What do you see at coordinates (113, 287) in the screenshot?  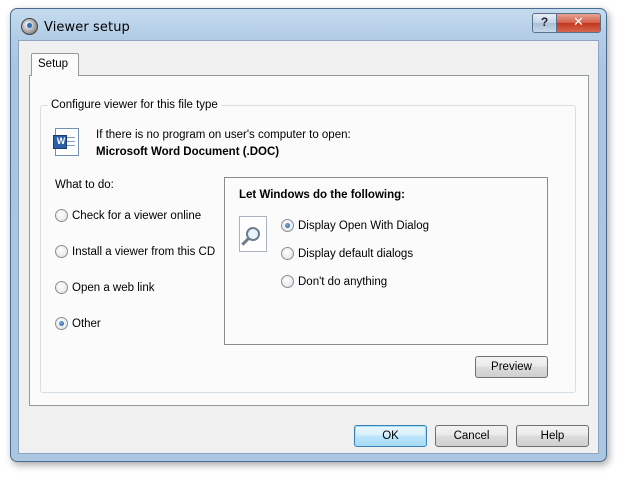 I see `radio-label: Open a web link` at bounding box center [113, 287].